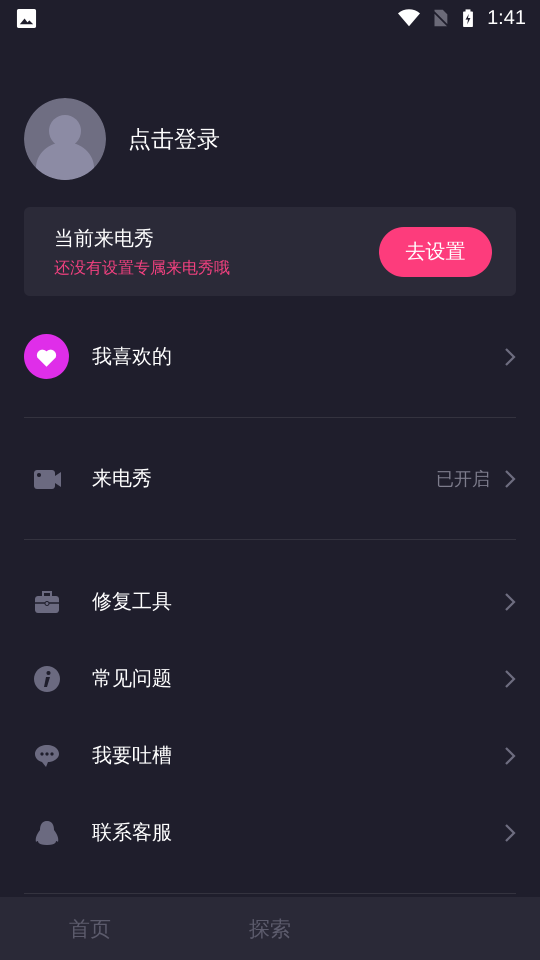 This screenshot has width=540, height=960. What do you see at coordinates (506, 18) in the screenshot?
I see `clock-time: 1:41` at bounding box center [506, 18].